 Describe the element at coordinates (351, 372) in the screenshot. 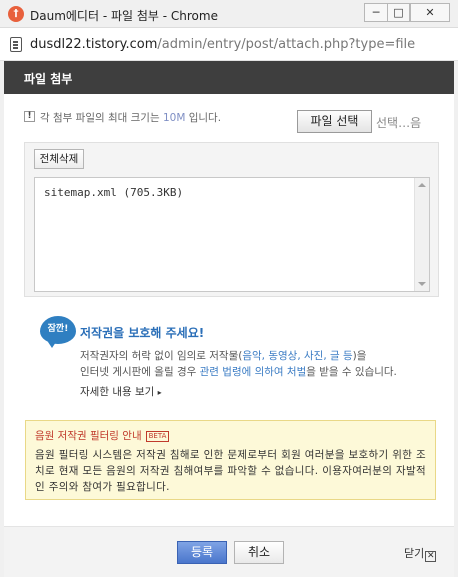

I see `copyright-line-2-end: 을 받을 수 있습니다.` at that location.